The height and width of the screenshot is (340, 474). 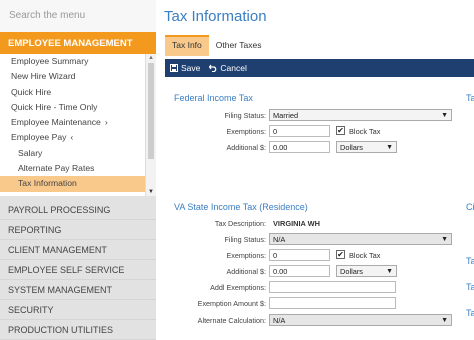 What do you see at coordinates (231, 320) in the screenshot?
I see `state-alternate-calc-label: Alternate Calculation:` at bounding box center [231, 320].